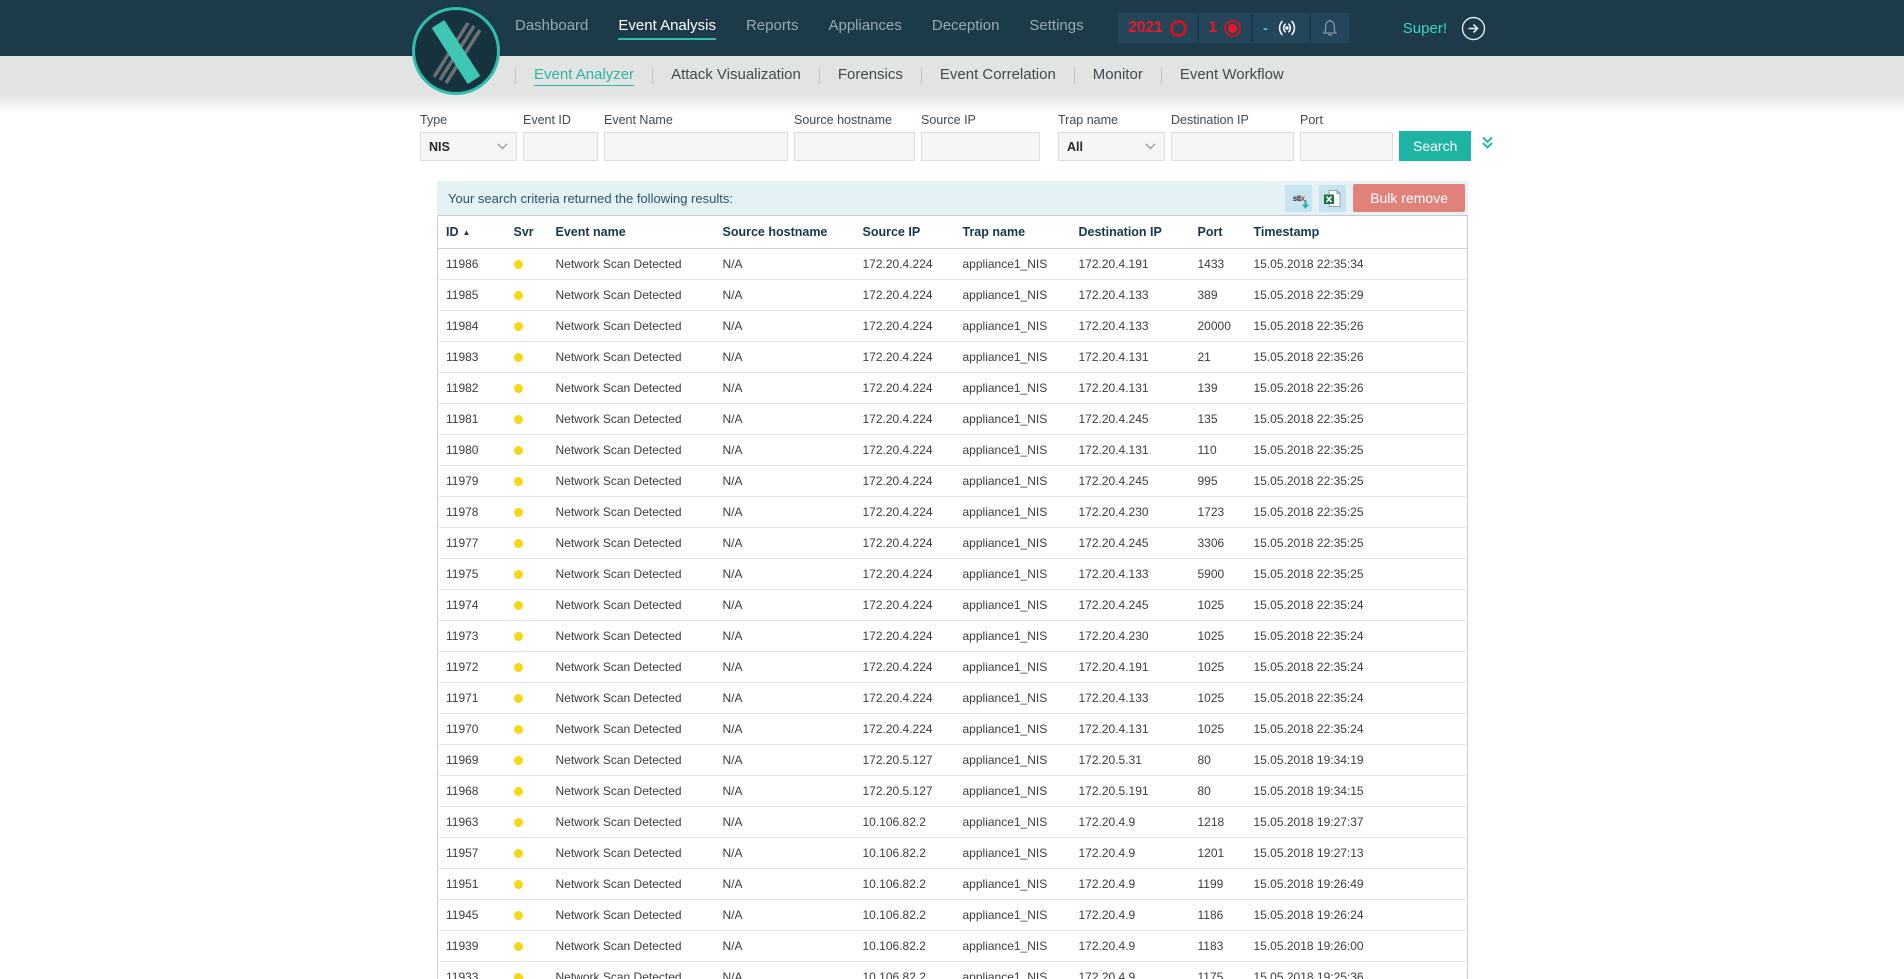 The width and height of the screenshot is (1904, 979). I want to click on signal-status: -, so click(1281, 28).